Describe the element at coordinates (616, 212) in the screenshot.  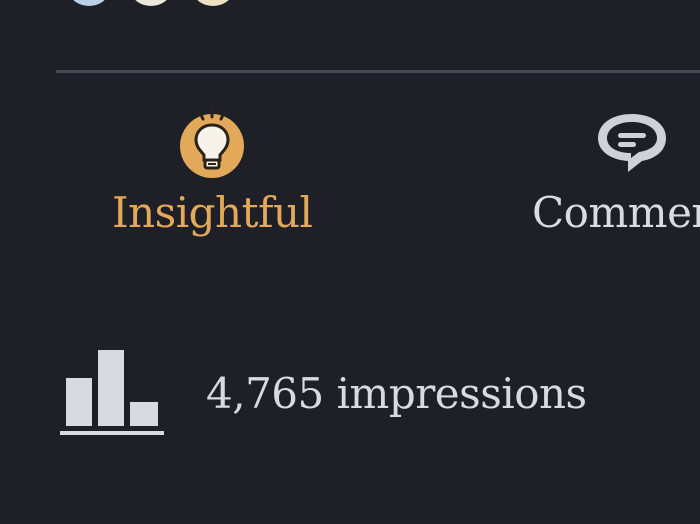
I see `comment-label: Commen` at that location.